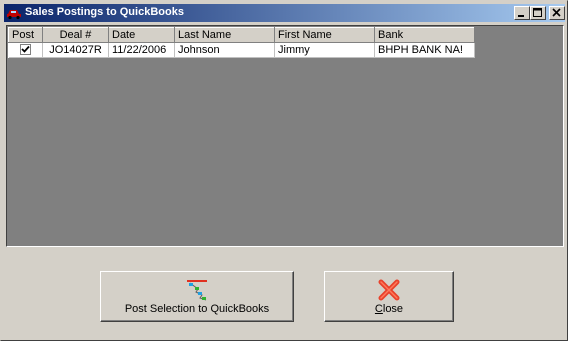  What do you see at coordinates (104, 12) in the screenshot?
I see `window-title: Sales Postings to QuickBooks` at bounding box center [104, 12].